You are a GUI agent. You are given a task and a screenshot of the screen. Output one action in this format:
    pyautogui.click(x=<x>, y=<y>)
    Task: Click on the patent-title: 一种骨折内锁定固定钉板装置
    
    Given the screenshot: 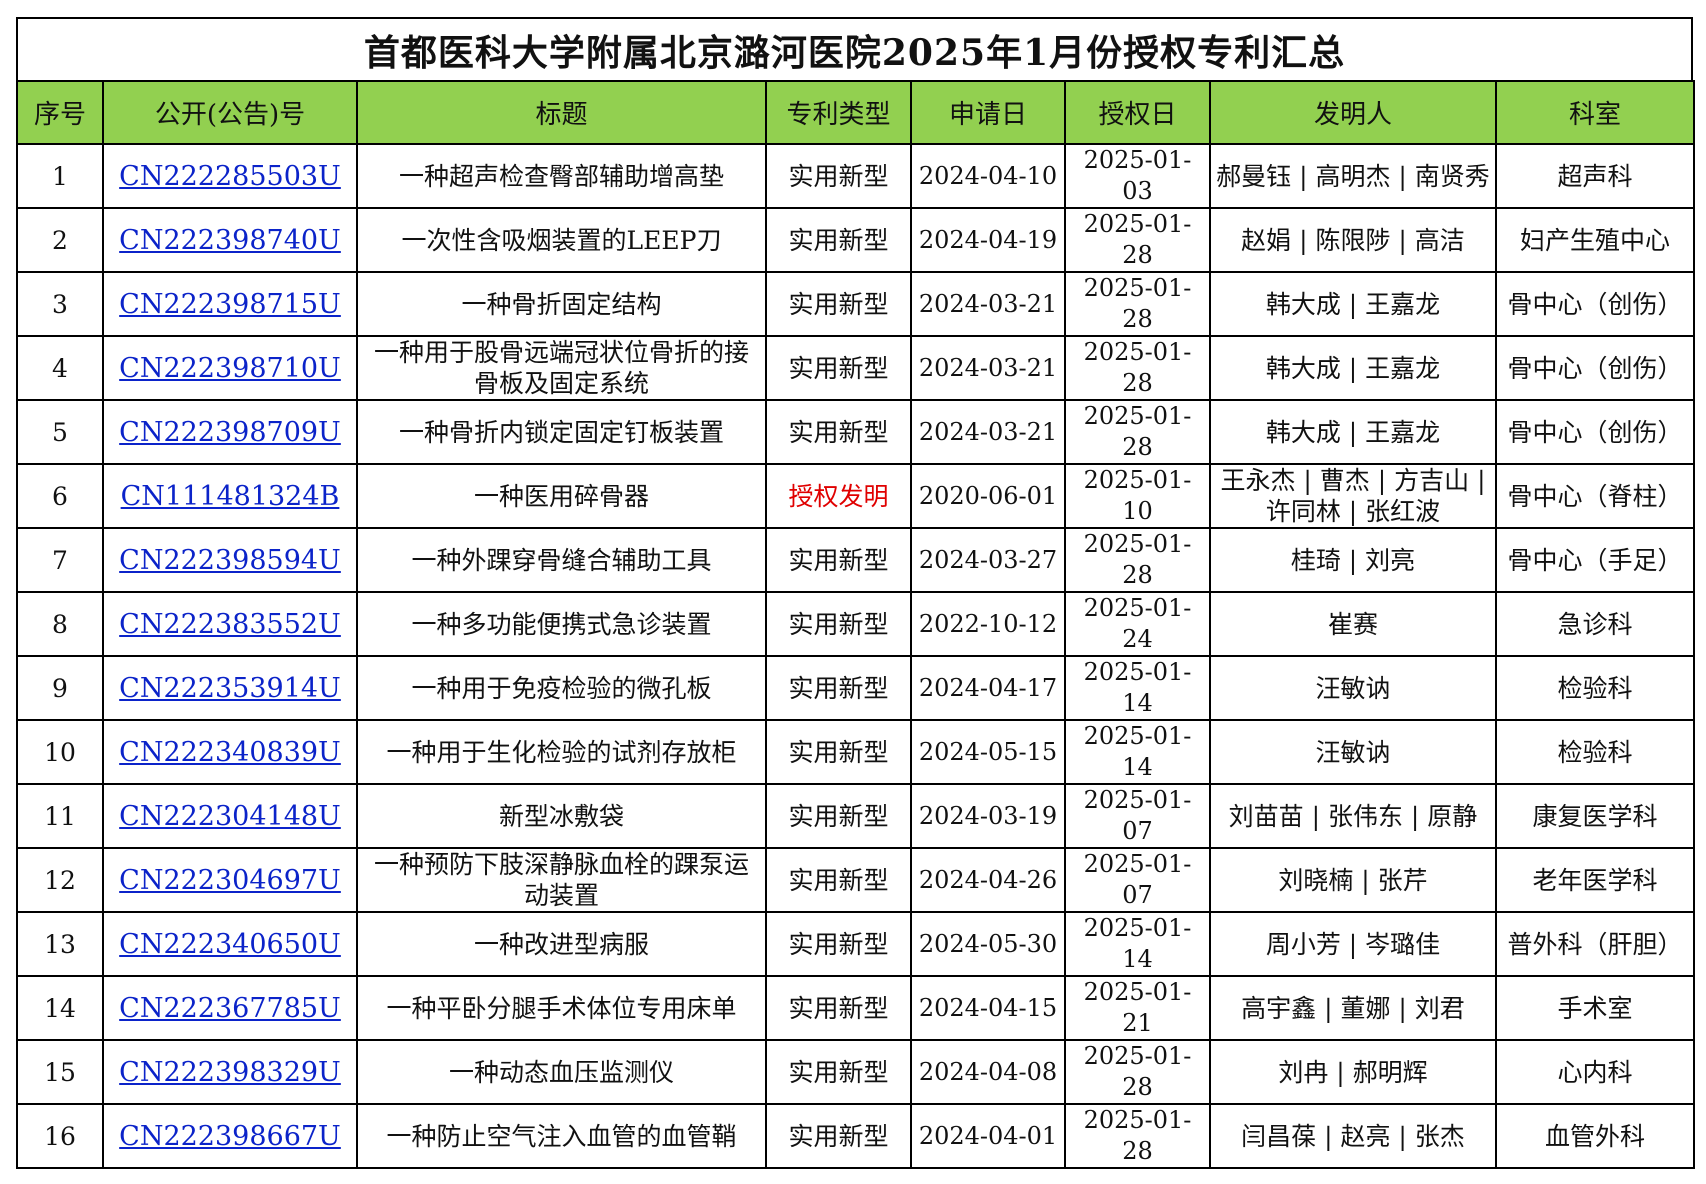 What is the action you would take?
    pyautogui.click(x=561, y=432)
    